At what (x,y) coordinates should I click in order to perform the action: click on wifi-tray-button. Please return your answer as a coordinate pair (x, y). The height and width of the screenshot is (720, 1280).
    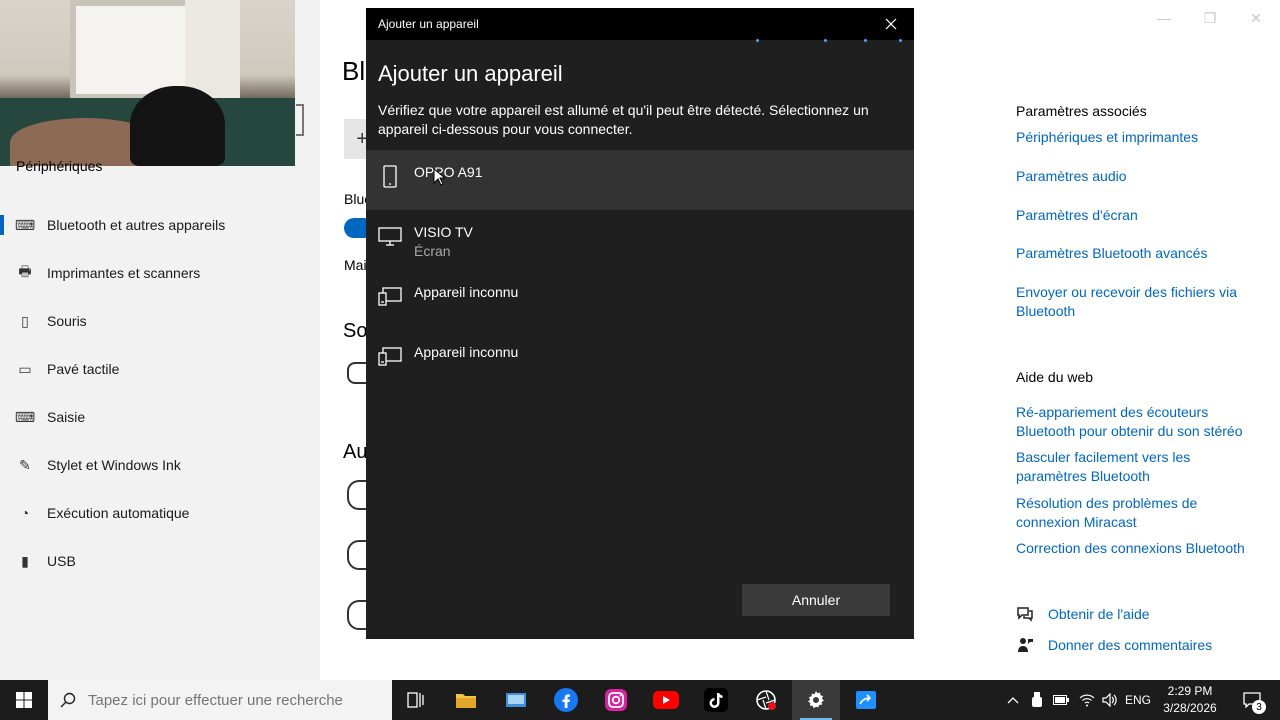
    Looking at the image, I should click on (1087, 700).